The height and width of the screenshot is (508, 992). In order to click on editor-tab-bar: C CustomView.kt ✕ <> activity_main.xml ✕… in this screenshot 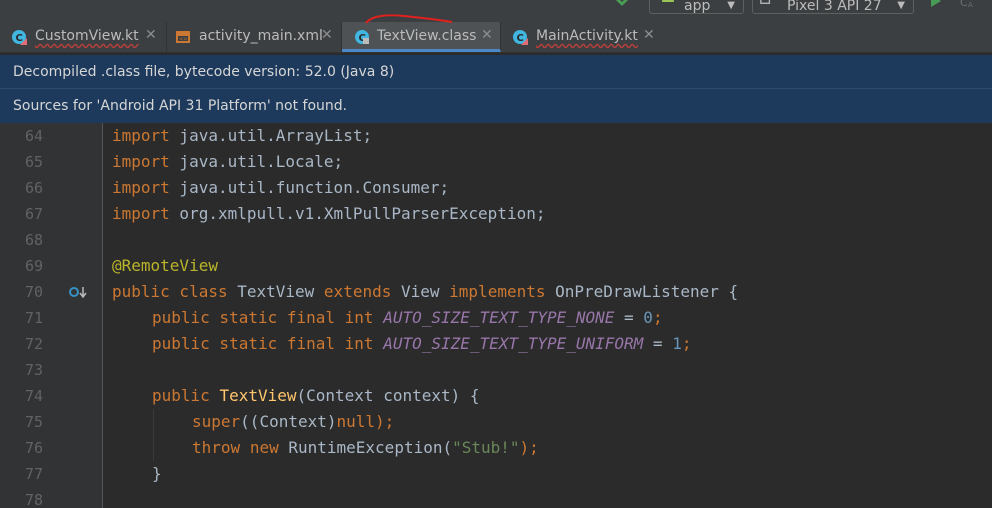, I will do `click(496, 33)`.